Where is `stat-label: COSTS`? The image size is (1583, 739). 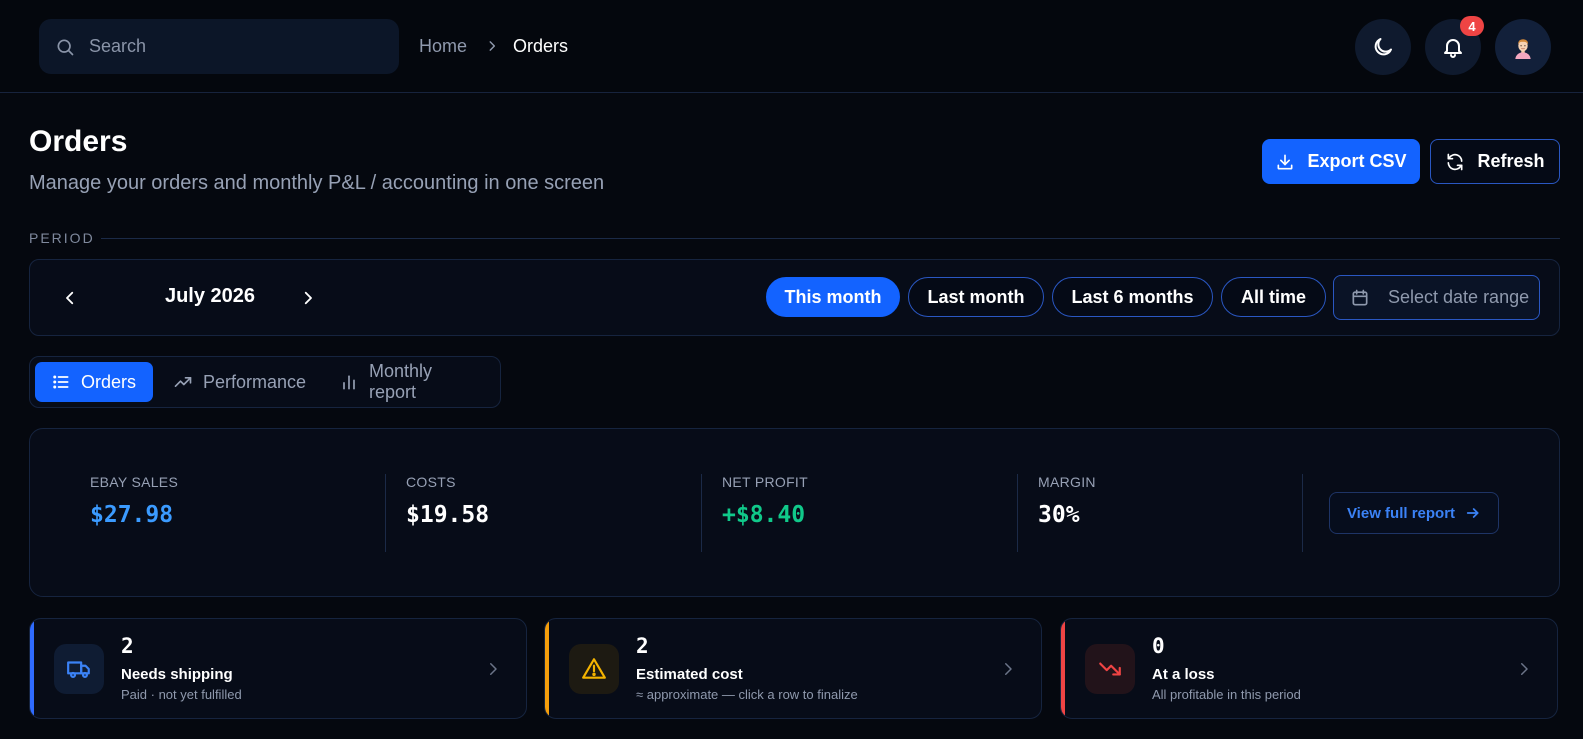
stat-label: COSTS is located at coordinates (431, 482).